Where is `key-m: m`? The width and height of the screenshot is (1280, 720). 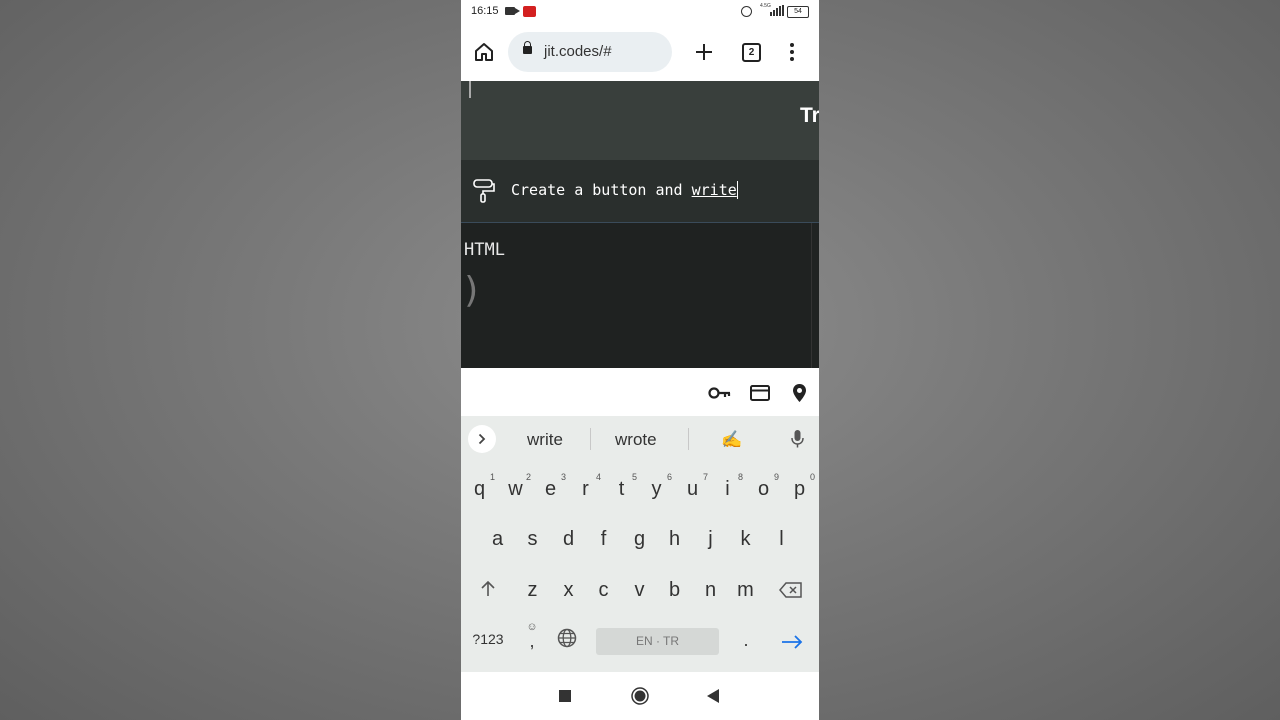 key-m: m is located at coordinates (745, 590).